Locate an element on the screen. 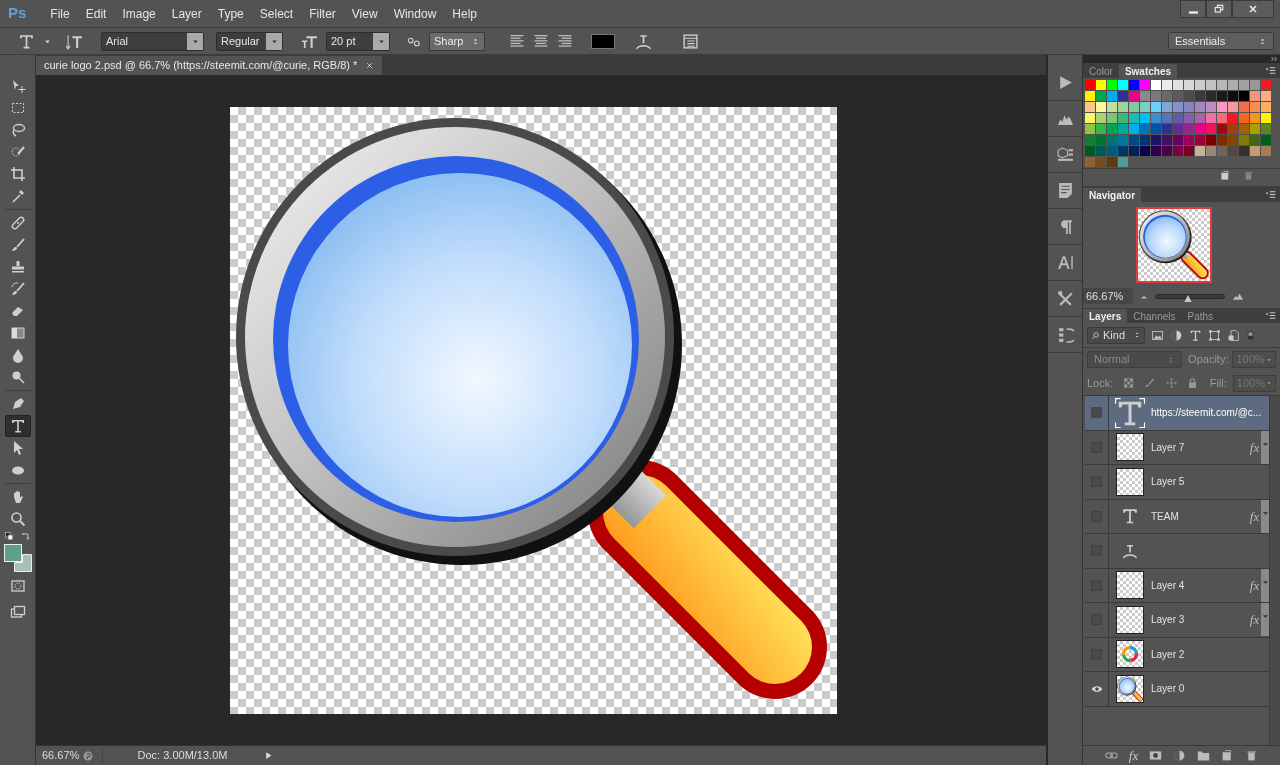 This screenshot has height=765, width=1280. layer-name: Layer 2 is located at coordinates (1168, 654).